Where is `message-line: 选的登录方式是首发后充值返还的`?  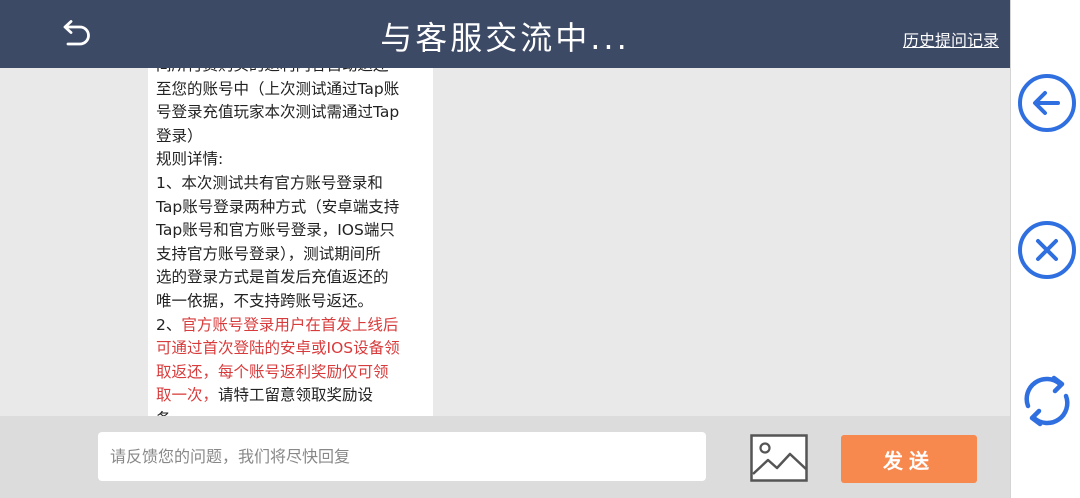 message-line: 选的登录方式是首发后充值返还的 is located at coordinates (272, 277).